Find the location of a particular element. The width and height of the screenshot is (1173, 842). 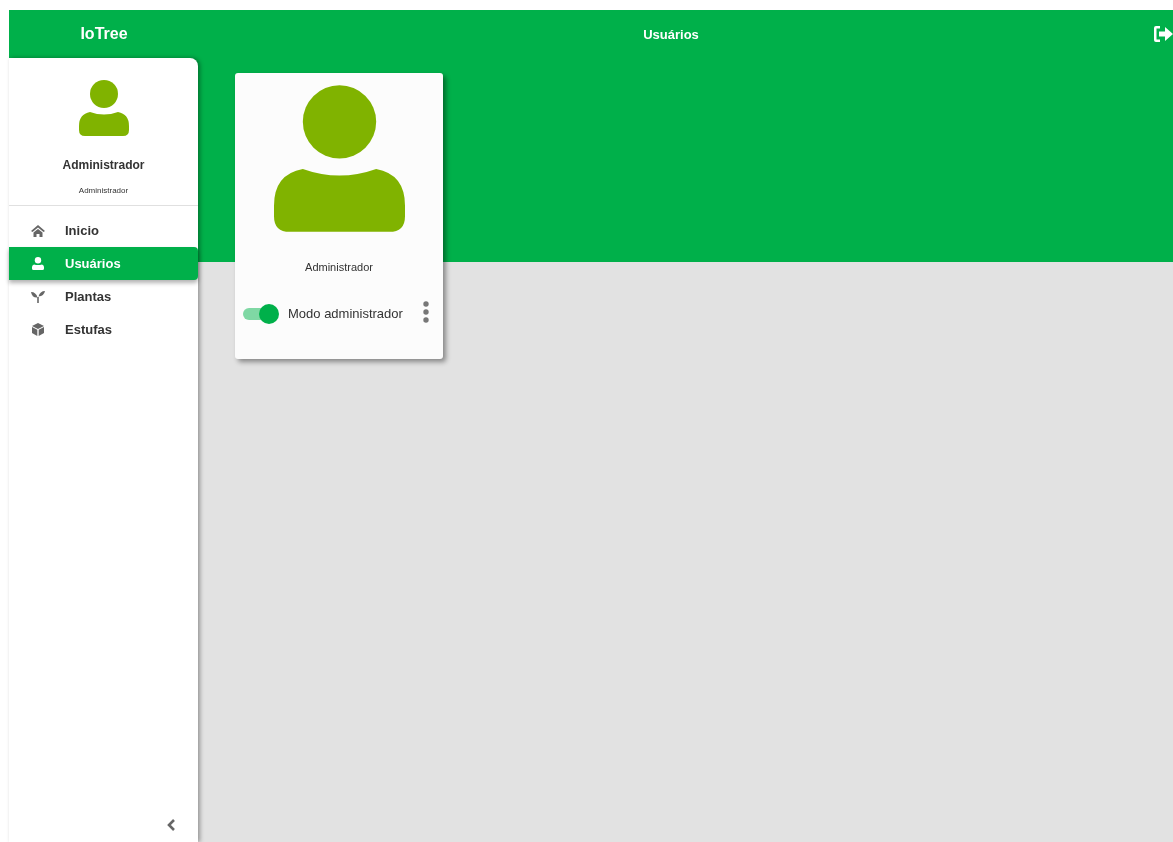

toggle-label: Modo administrador is located at coordinates (346, 314).